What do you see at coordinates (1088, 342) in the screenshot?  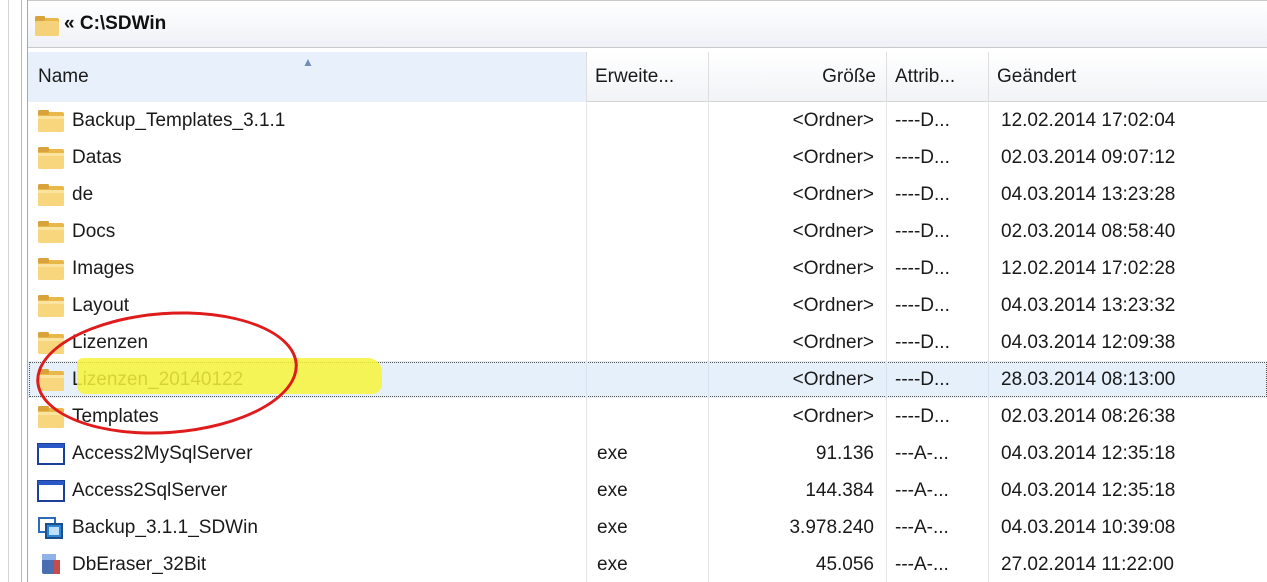 I see `cell-modified: 04.03.2014 12:09:38` at bounding box center [1088, 342].